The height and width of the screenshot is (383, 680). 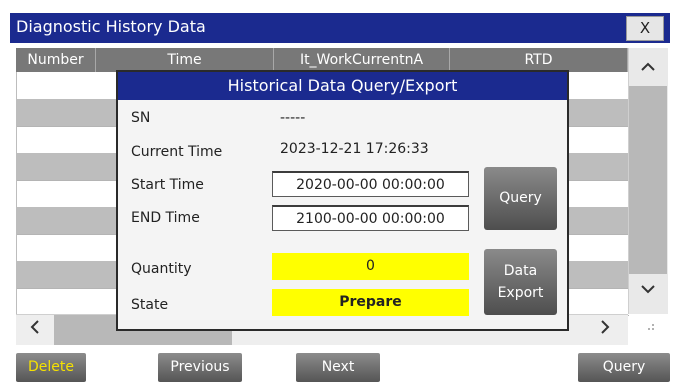 What do you see at coordinates (141, 118) in the screenshot?
I see `sn-label: SN` at bounding box center [141, 118].